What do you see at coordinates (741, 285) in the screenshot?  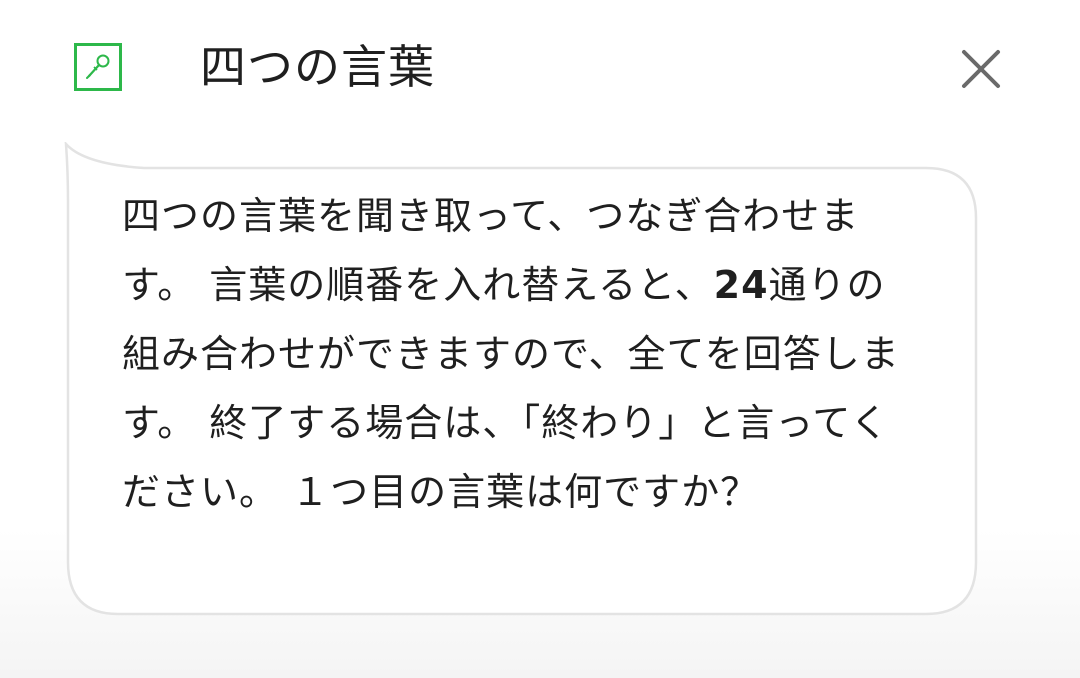 I see `combination-count: 24` at bounding box center [741, 285].